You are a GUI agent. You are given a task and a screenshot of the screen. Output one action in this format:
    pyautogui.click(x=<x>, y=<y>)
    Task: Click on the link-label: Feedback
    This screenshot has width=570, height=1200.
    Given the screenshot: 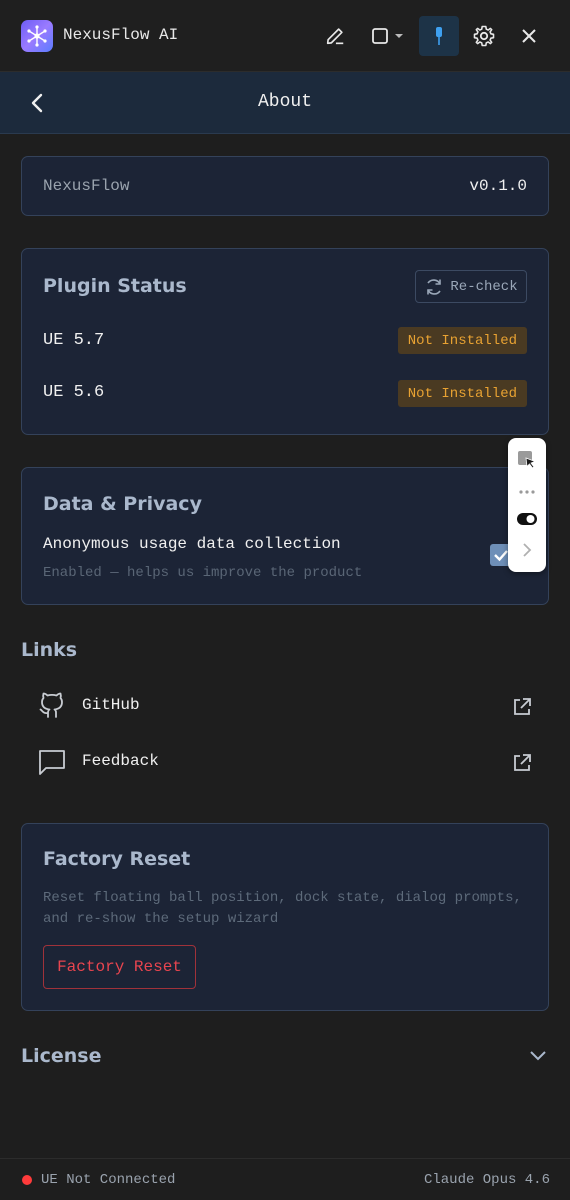 What is the action you would take?
    pyautogui.click(x=120, y=761)
    